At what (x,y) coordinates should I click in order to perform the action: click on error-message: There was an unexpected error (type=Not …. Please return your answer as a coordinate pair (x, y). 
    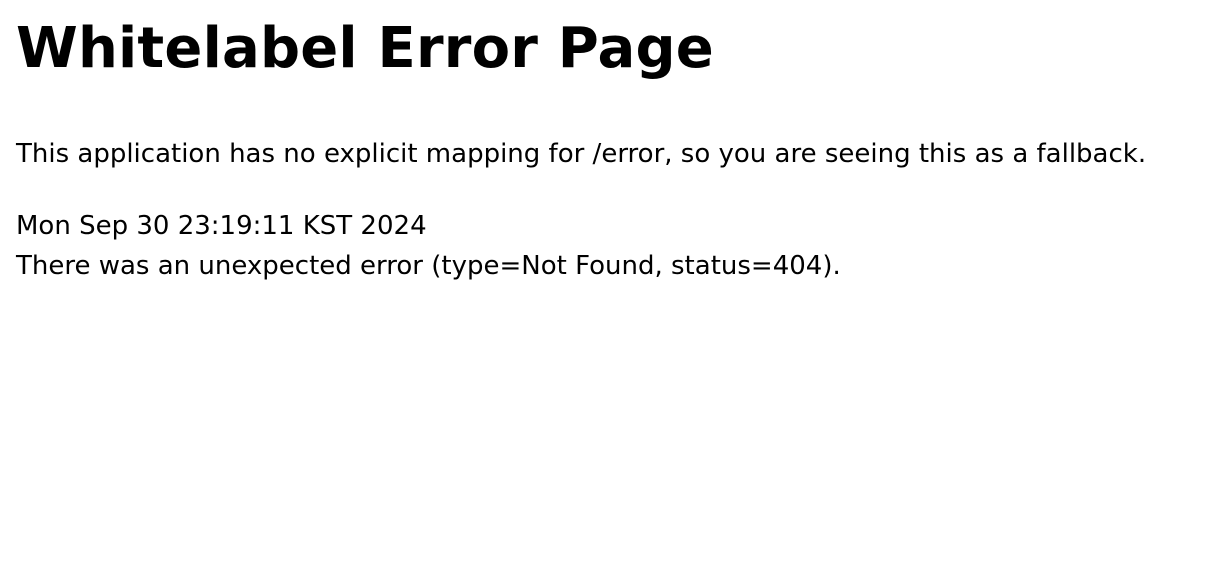
    Looking at the image, I should click on (428, 266).